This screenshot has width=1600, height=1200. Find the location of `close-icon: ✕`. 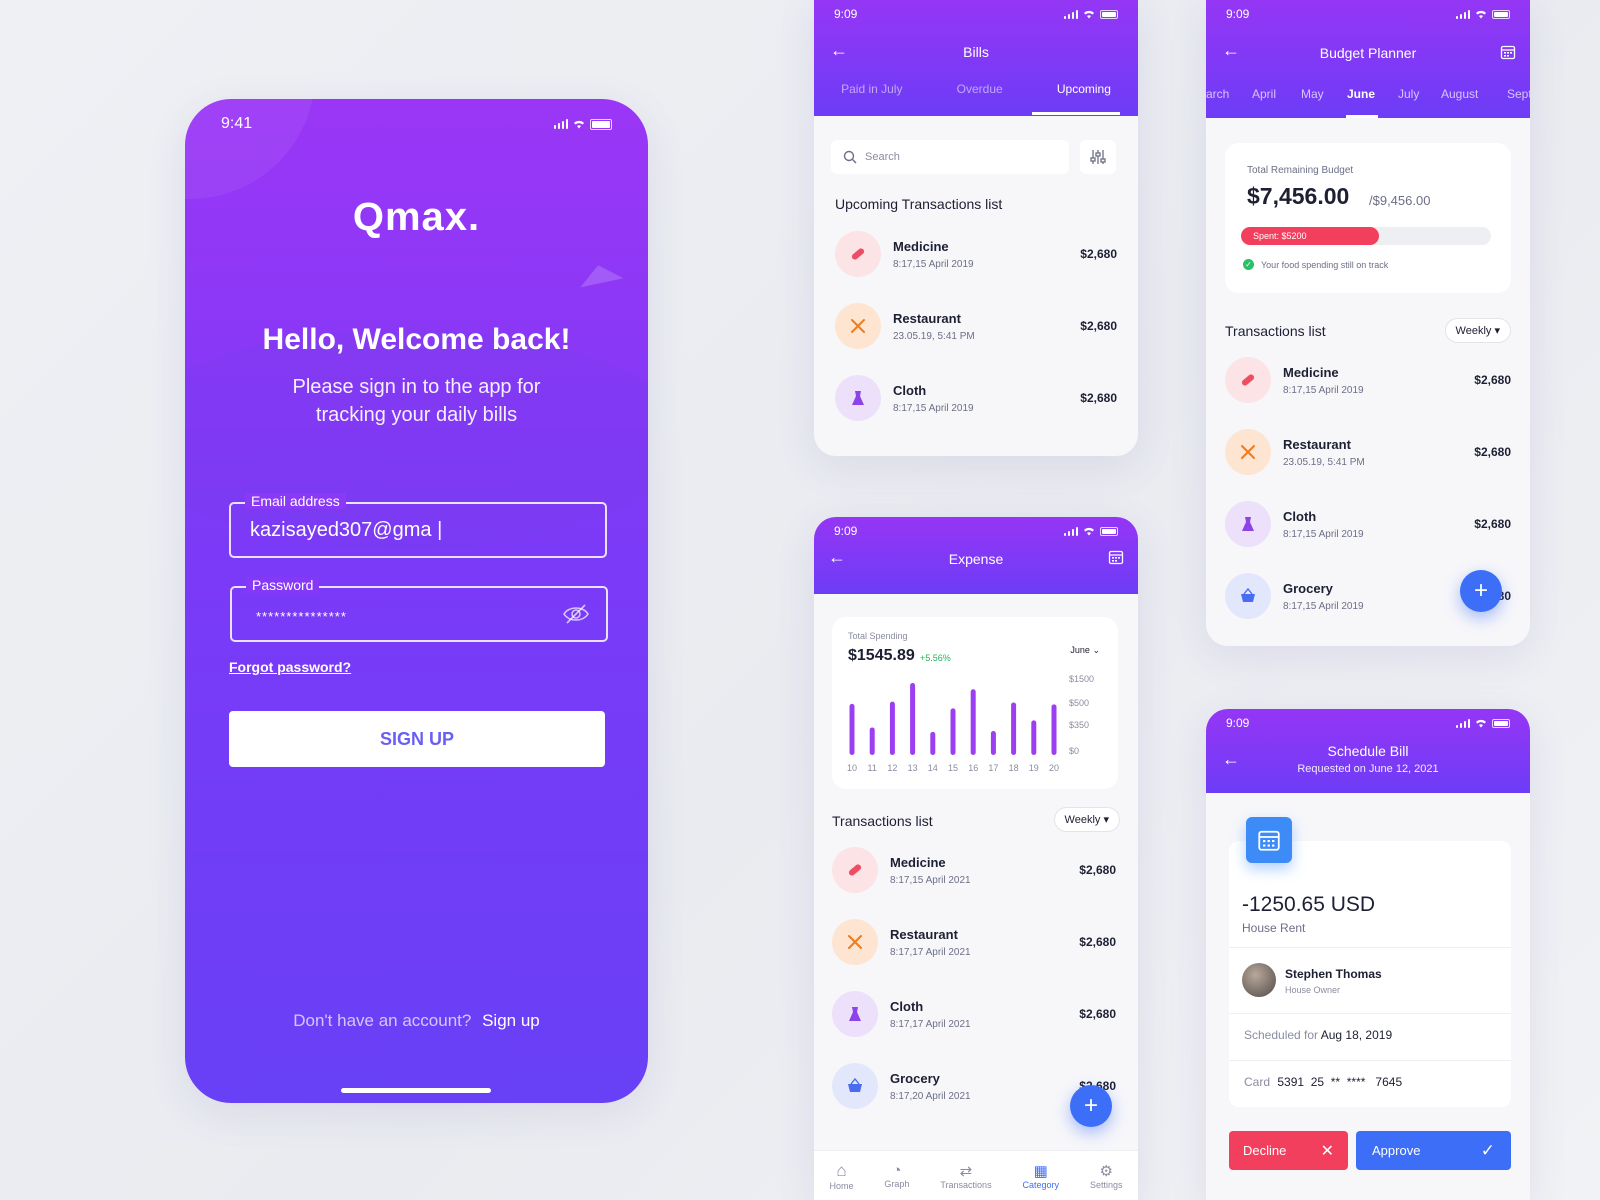

close-icon: ✕ is located at coordinates (1327, 1151).